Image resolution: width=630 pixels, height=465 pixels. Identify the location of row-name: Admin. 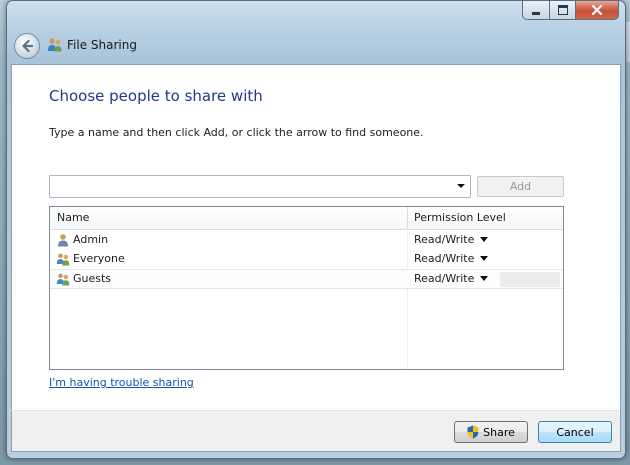
(91, 239).